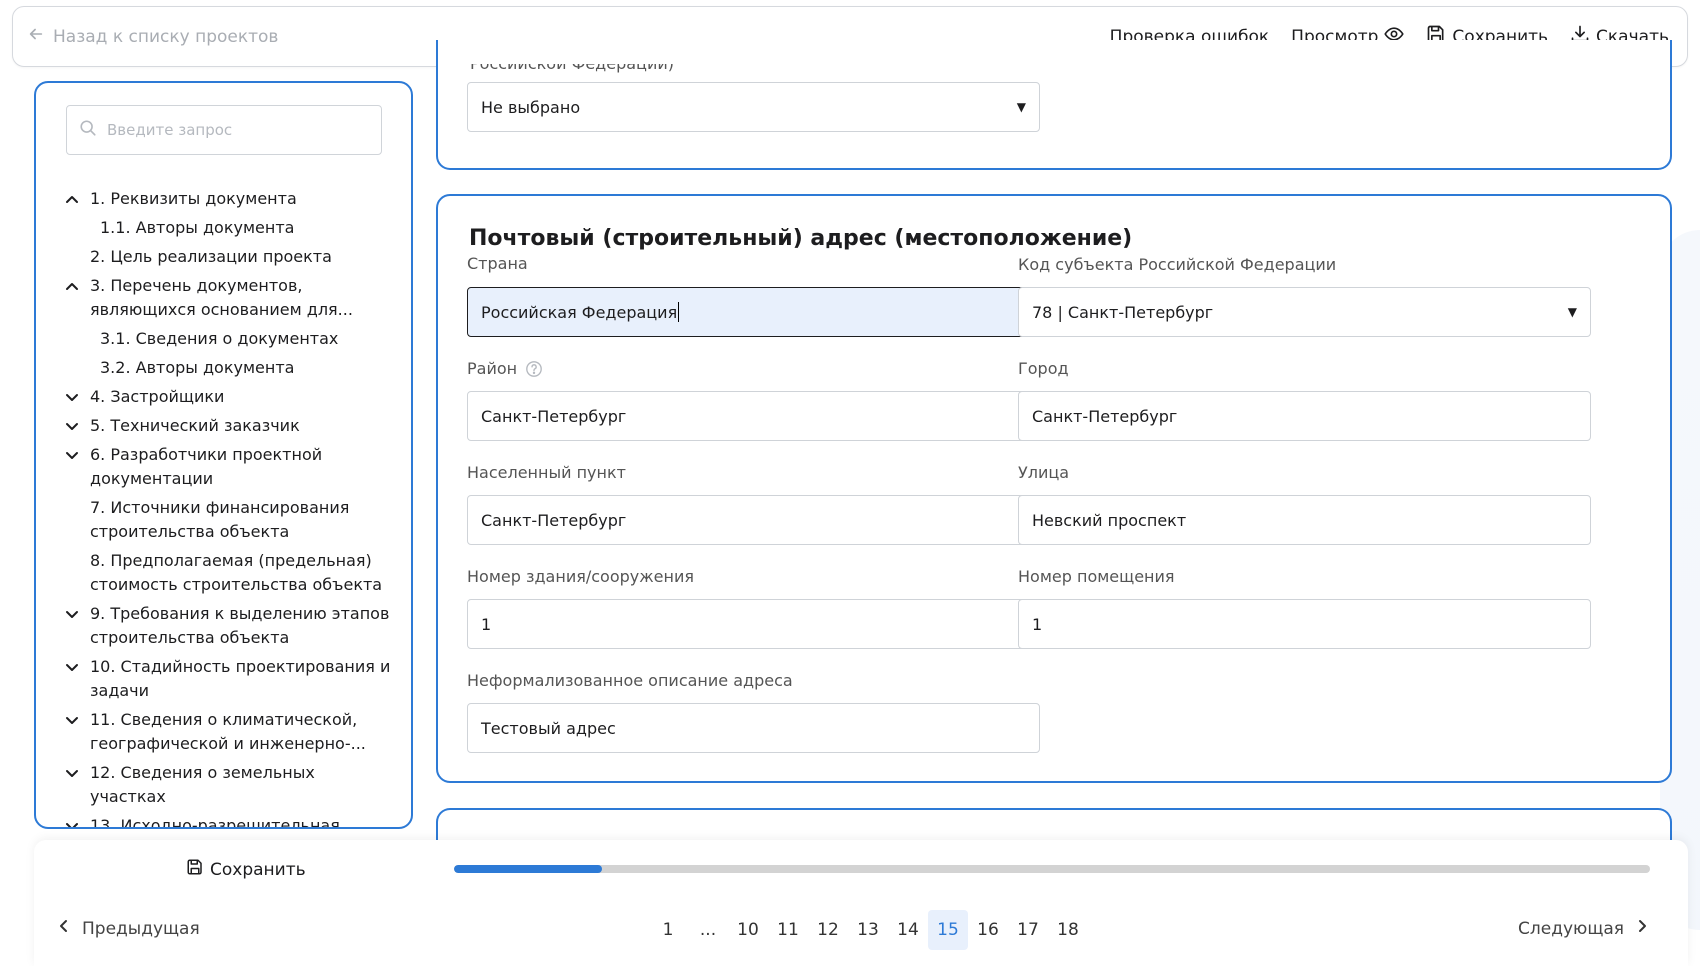 This screenshot has height=966, width=1700. What do you see at coordinates (546, 472) in the screenshot?
I see `locality-label: Населенный пункт` at bounding box center [546, 472].